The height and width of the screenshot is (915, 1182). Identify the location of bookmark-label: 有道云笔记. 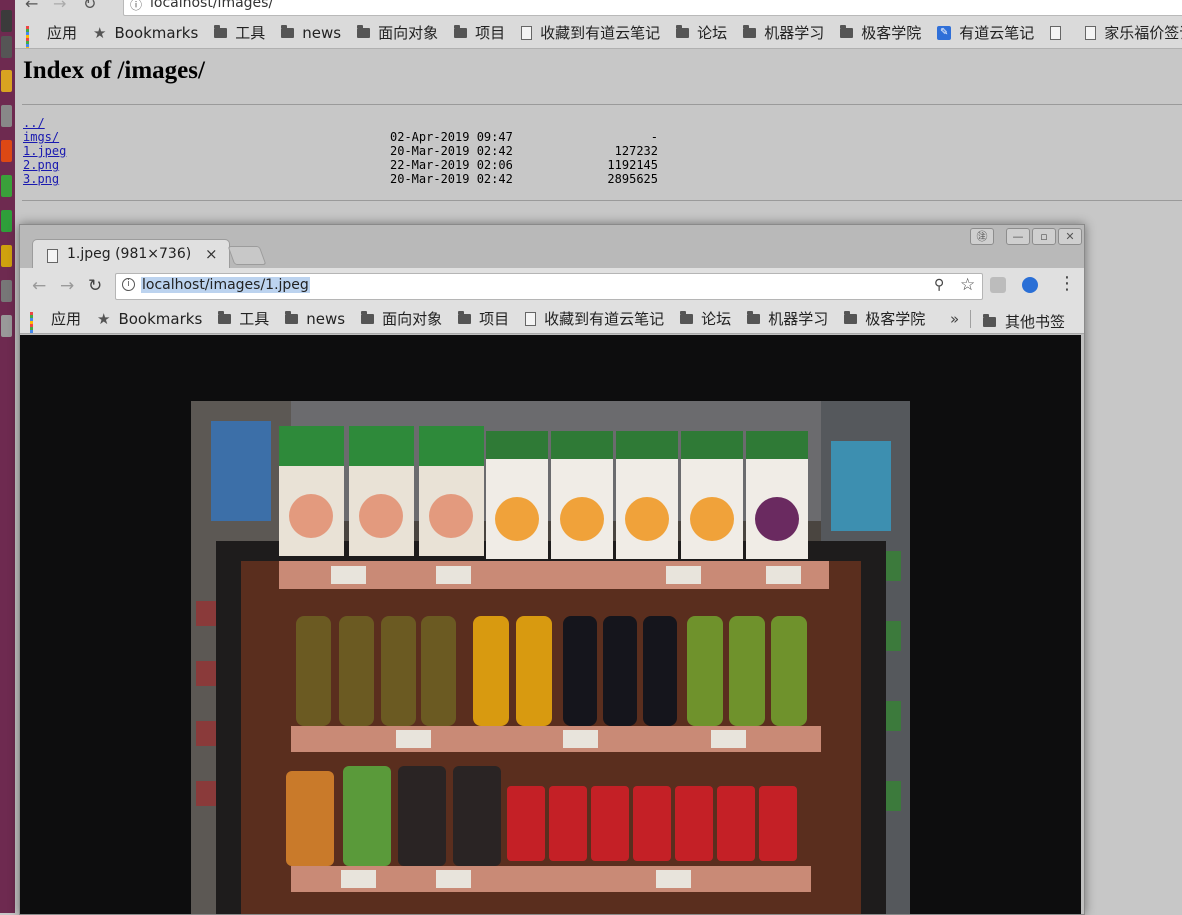
(997, 33).